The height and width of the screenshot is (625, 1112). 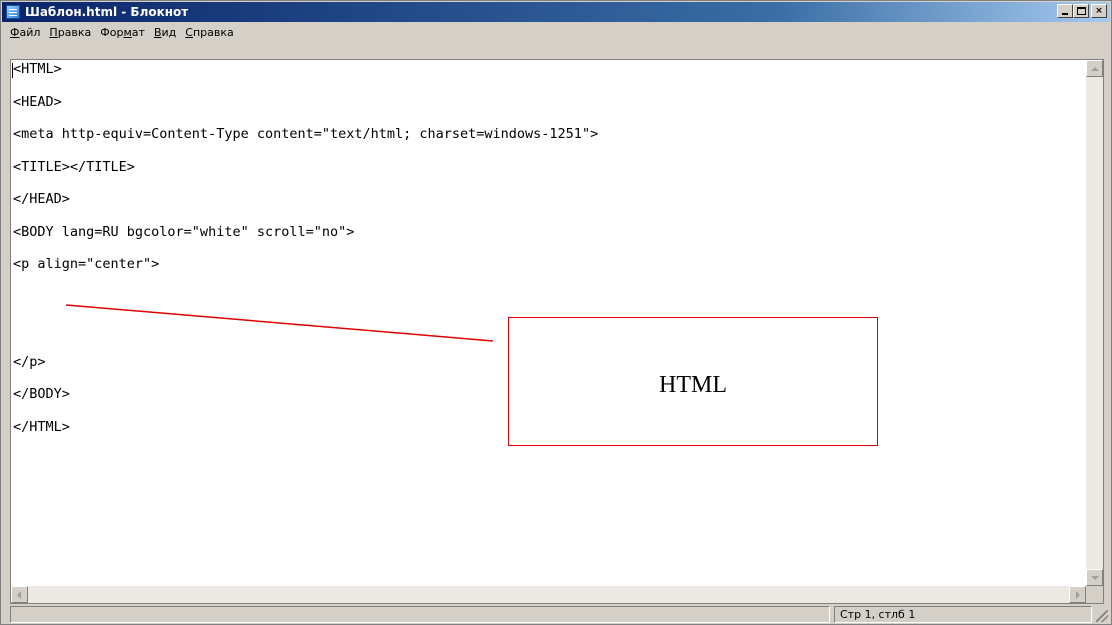 I want to click on status-panel-empty, so click(x=420, y=614).